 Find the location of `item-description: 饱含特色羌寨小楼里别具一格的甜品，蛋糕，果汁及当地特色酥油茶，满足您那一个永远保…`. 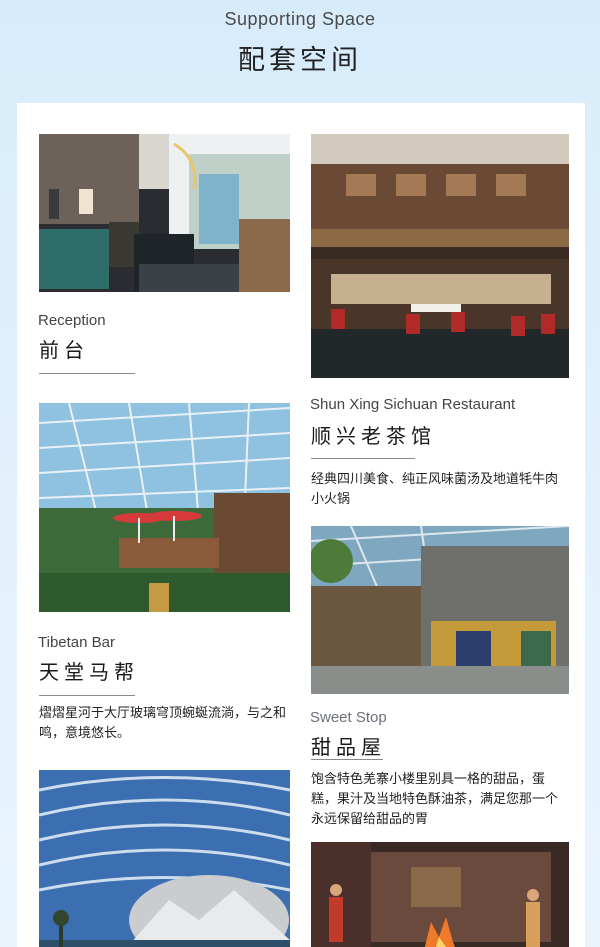

item-description: 饱含特色羌寨小楼里别具一格的甜品，蛋糕，果汁及当地特色酥油茶，满足您那一个永远保… is located at coordinates (435, 799).